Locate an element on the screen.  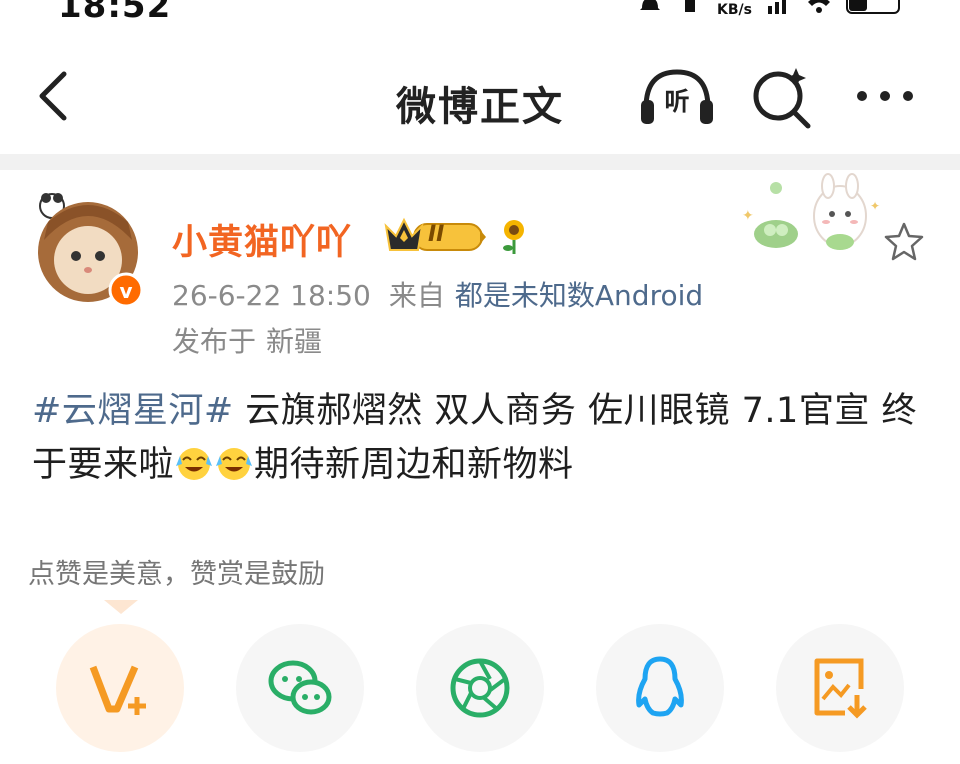
post-location: 发布于 新疆 is located at coordinates (247, 340).